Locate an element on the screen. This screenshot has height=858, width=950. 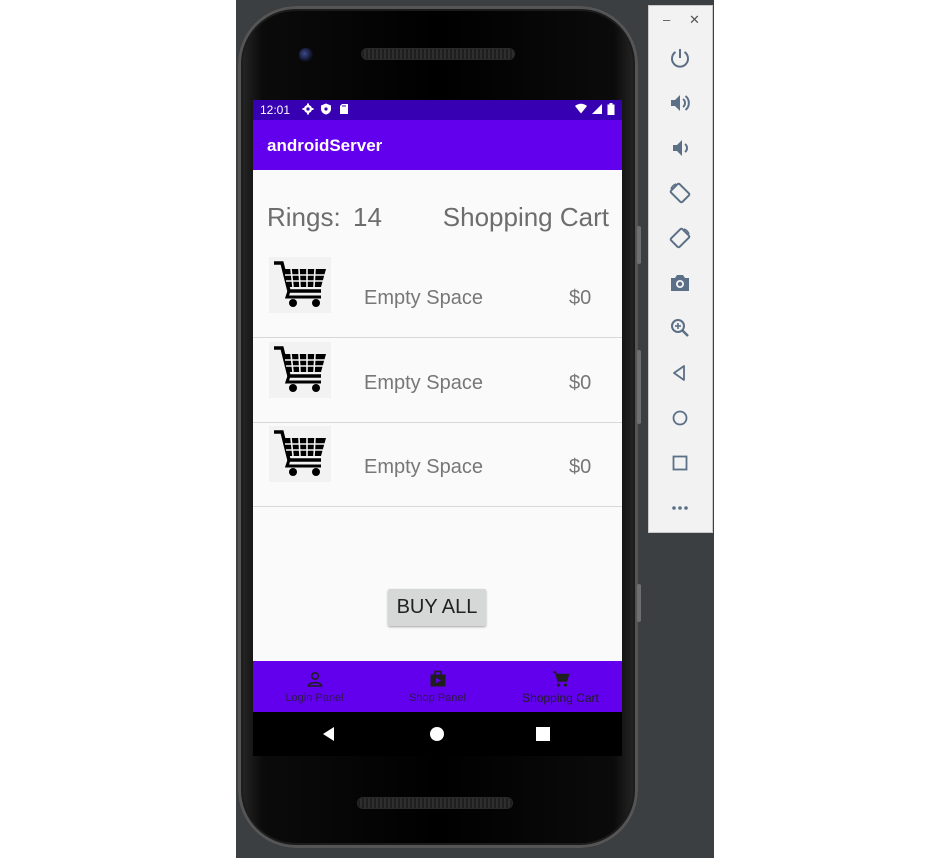
minimize-icon: – is located at coordinates (666, 19).